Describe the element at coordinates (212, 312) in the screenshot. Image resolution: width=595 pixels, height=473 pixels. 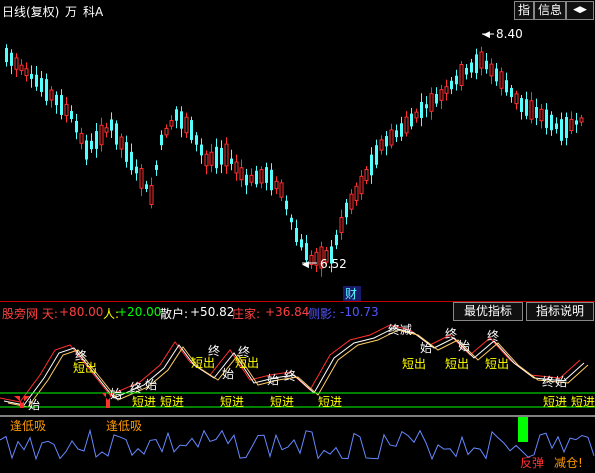
I see `sanhu-value: +50.82` at that location.